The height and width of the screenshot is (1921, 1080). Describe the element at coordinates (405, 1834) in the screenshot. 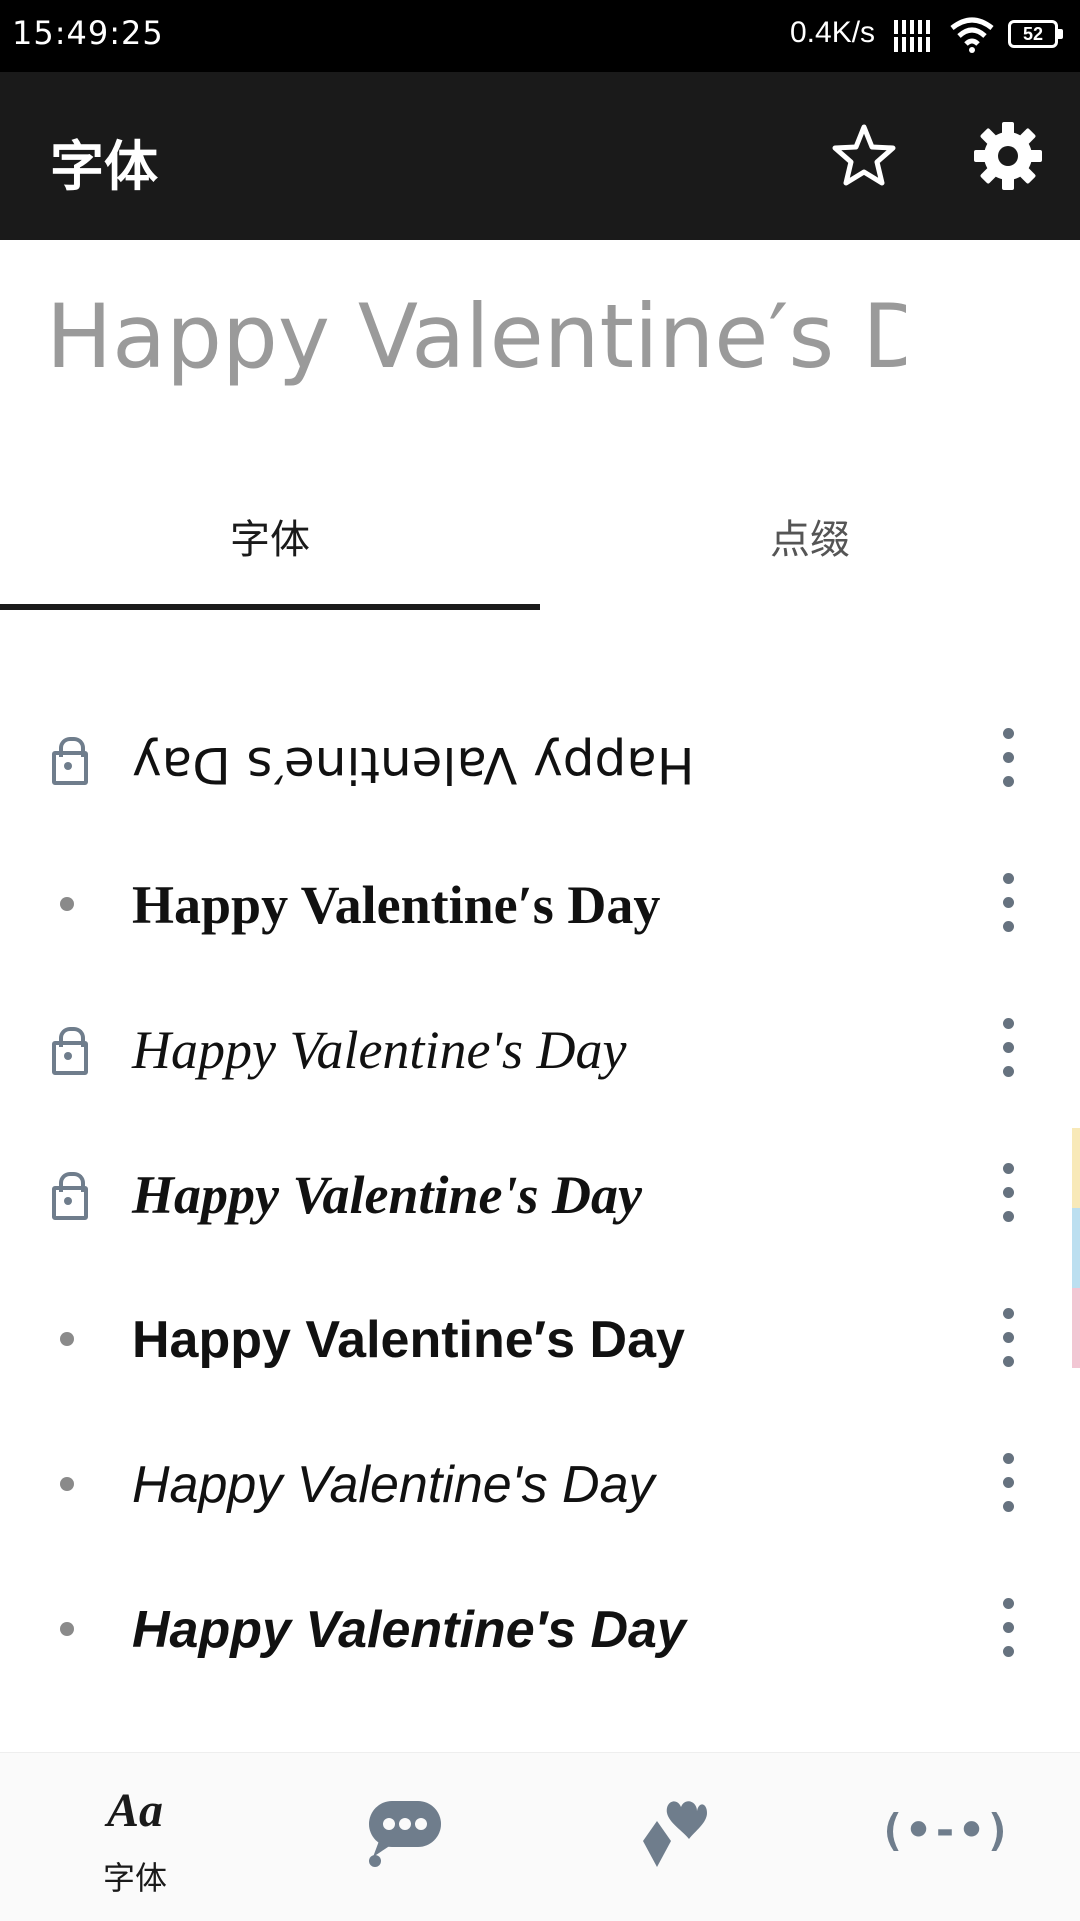

I see `chat-bubble-icon` at that location.